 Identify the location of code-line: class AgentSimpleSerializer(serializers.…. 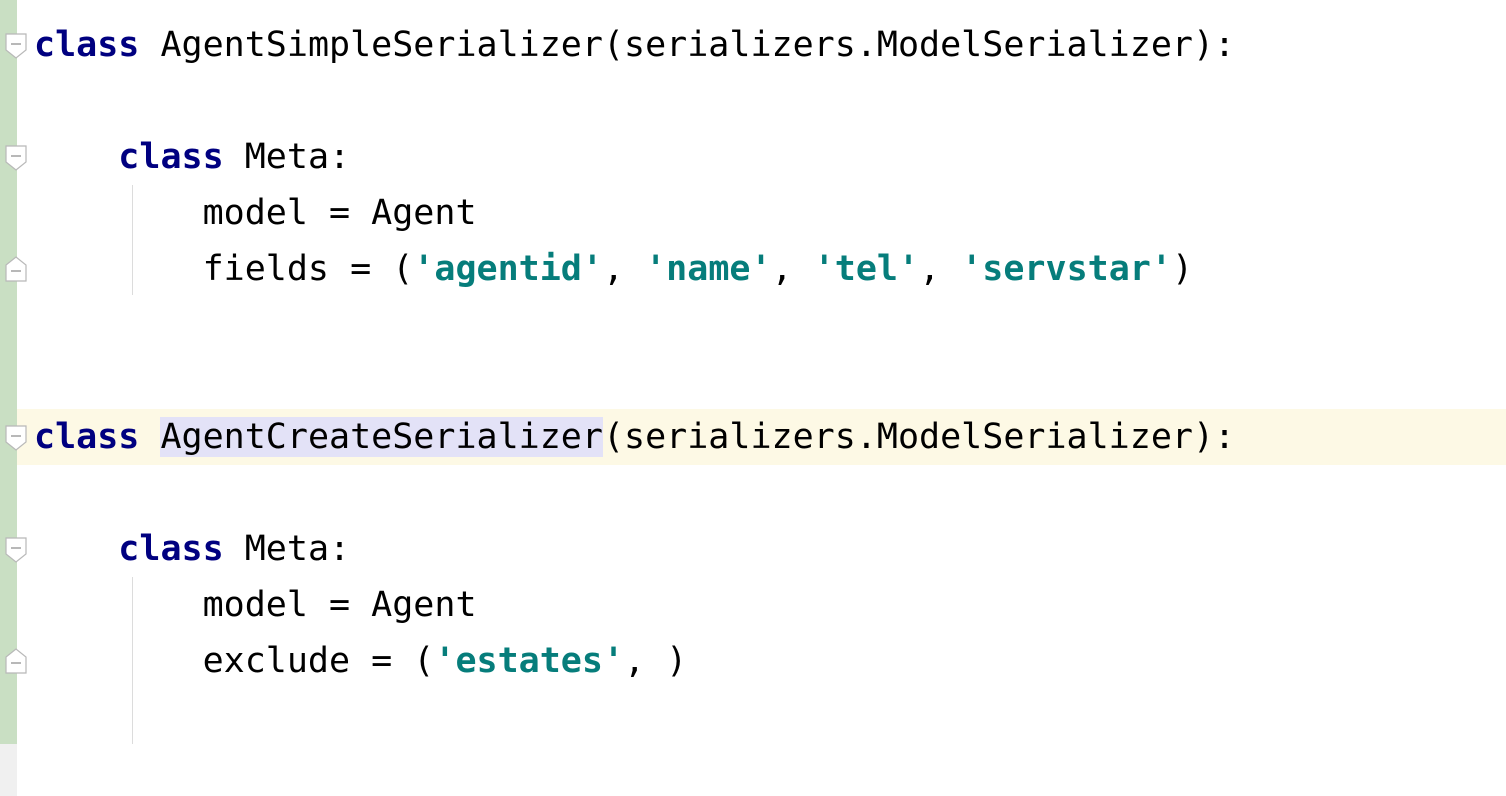
(634, 45).